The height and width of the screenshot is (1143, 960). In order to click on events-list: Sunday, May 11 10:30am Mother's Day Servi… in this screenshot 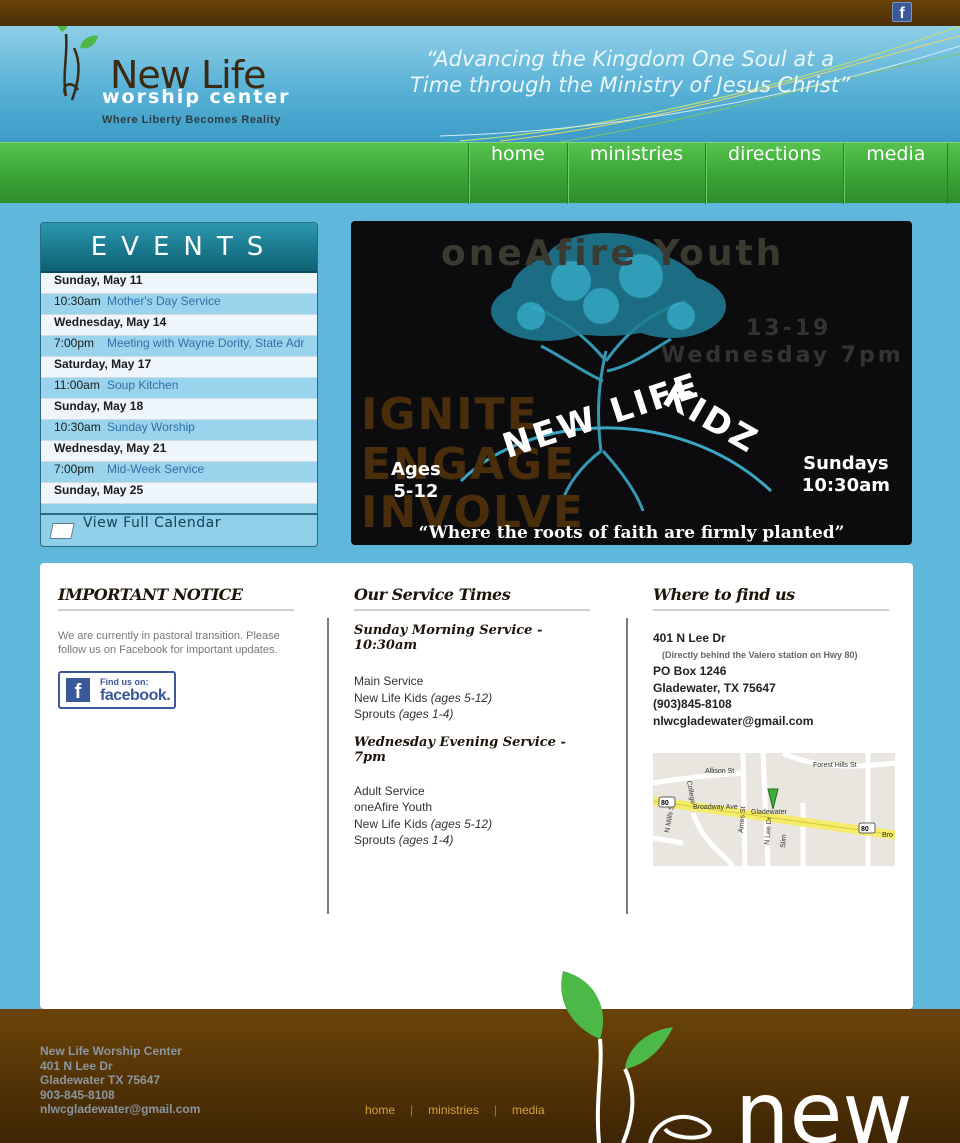, I will do `click(179, 387)`.